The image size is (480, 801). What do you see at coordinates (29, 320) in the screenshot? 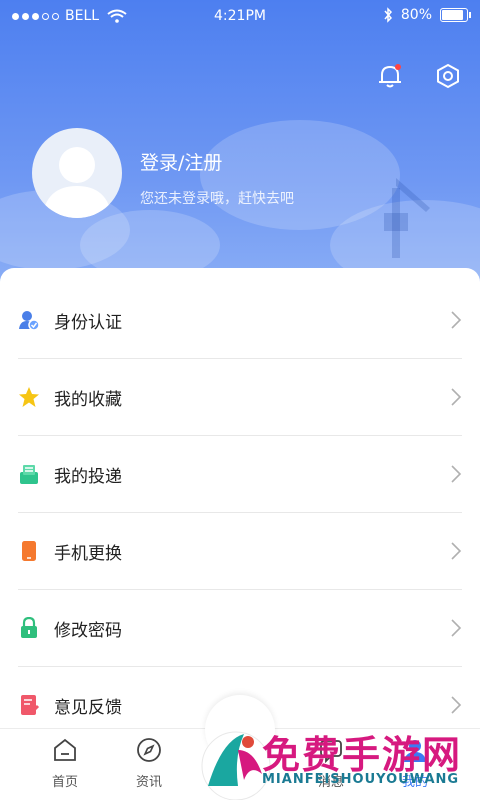
I see `id-verify-icon` at bounding box center [29, 320].